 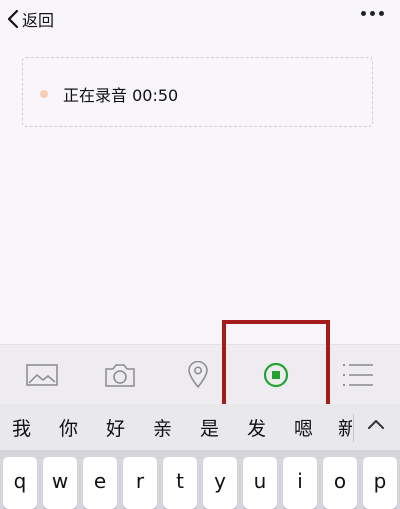 I want to click on image-button, so click(x=42, y=375).